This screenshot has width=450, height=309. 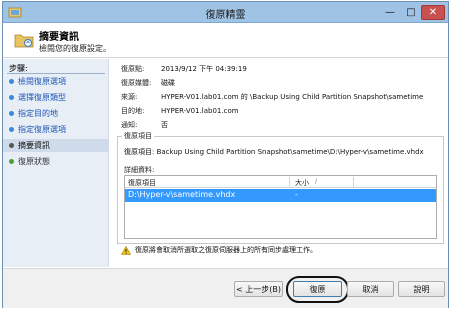 I want to click on highlight-oval, so click(x=317, y=289).